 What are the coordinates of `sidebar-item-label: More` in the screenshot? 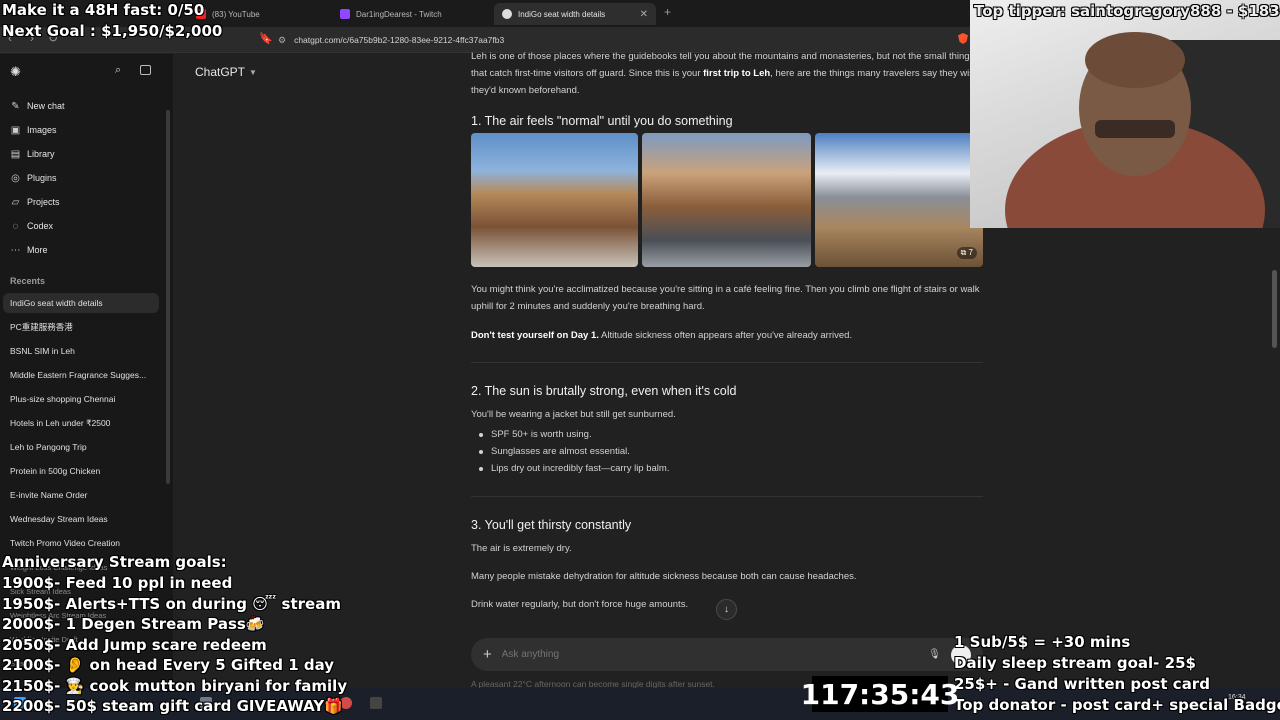 It's located at (37, 250).